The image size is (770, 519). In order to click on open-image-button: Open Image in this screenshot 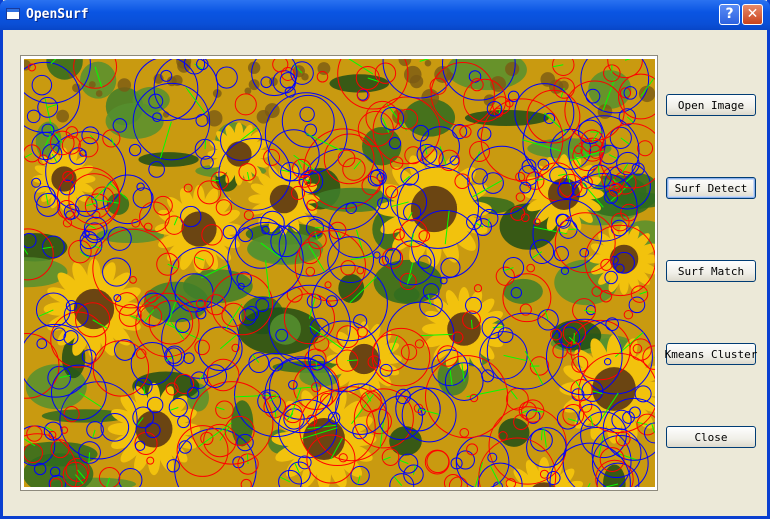, I will do `click(711, 105)`.